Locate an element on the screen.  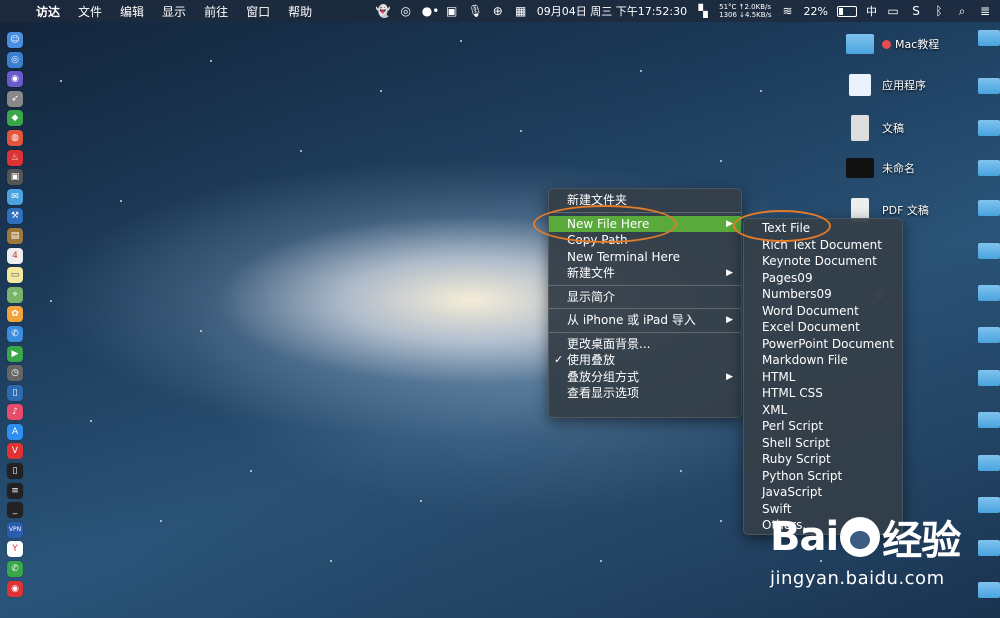
menu-edit: 编辑 is located at coordinates (132, 11).